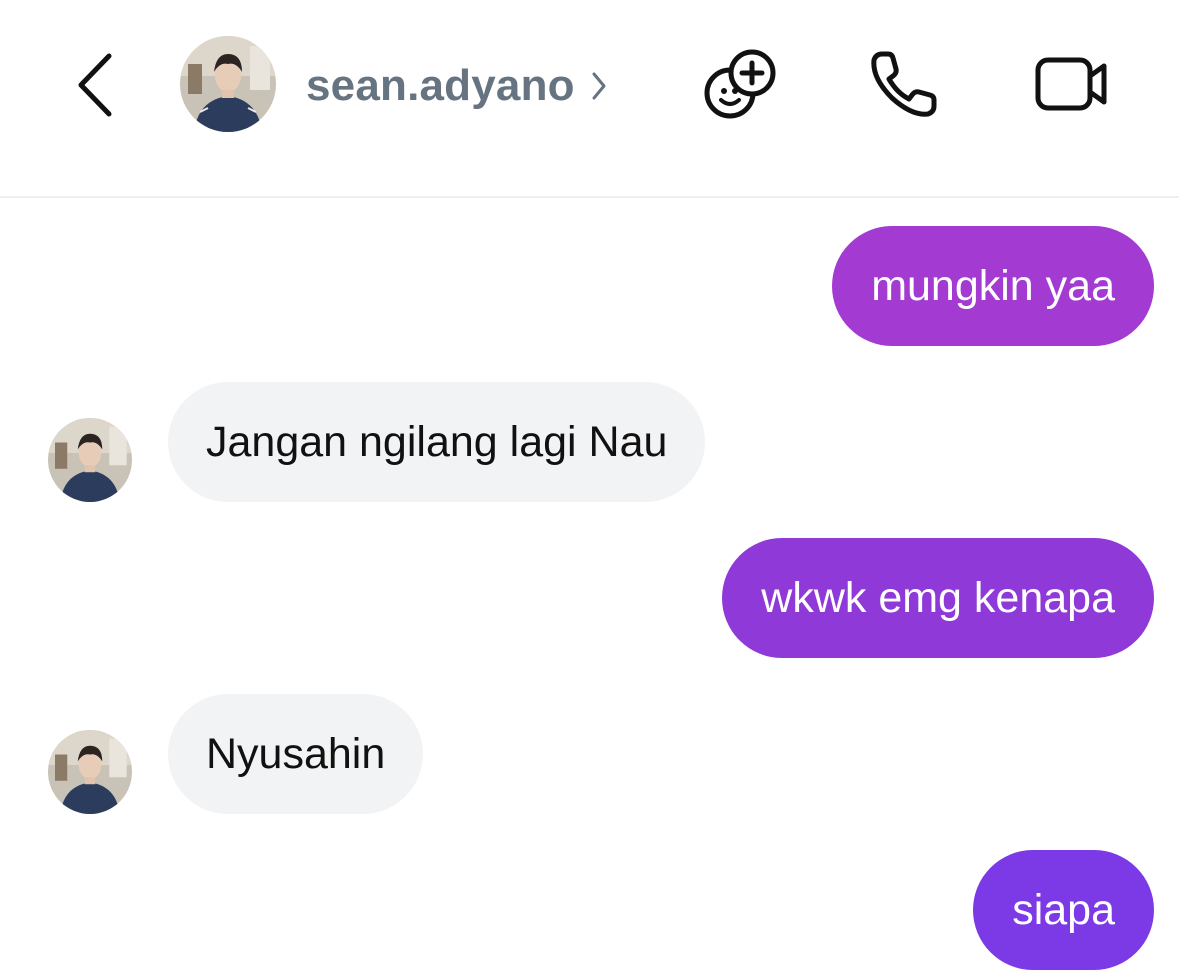 This screenshot has height=978, width=1179. I want to click on message-row: Jangan ngilang lagi Nau, so click(589, 442).